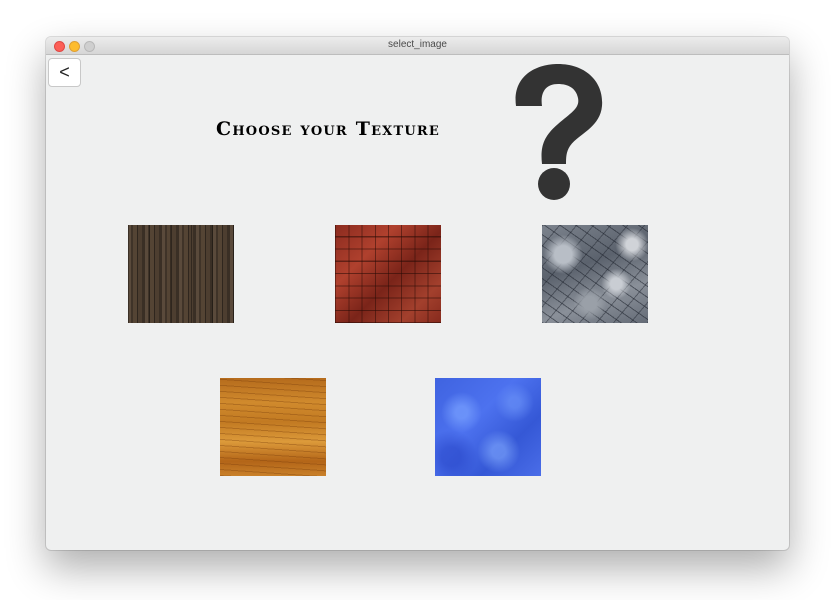 This screenshot has height=600, width=835. I want to click on texture-tile-blue-marble, so click(488, 427).